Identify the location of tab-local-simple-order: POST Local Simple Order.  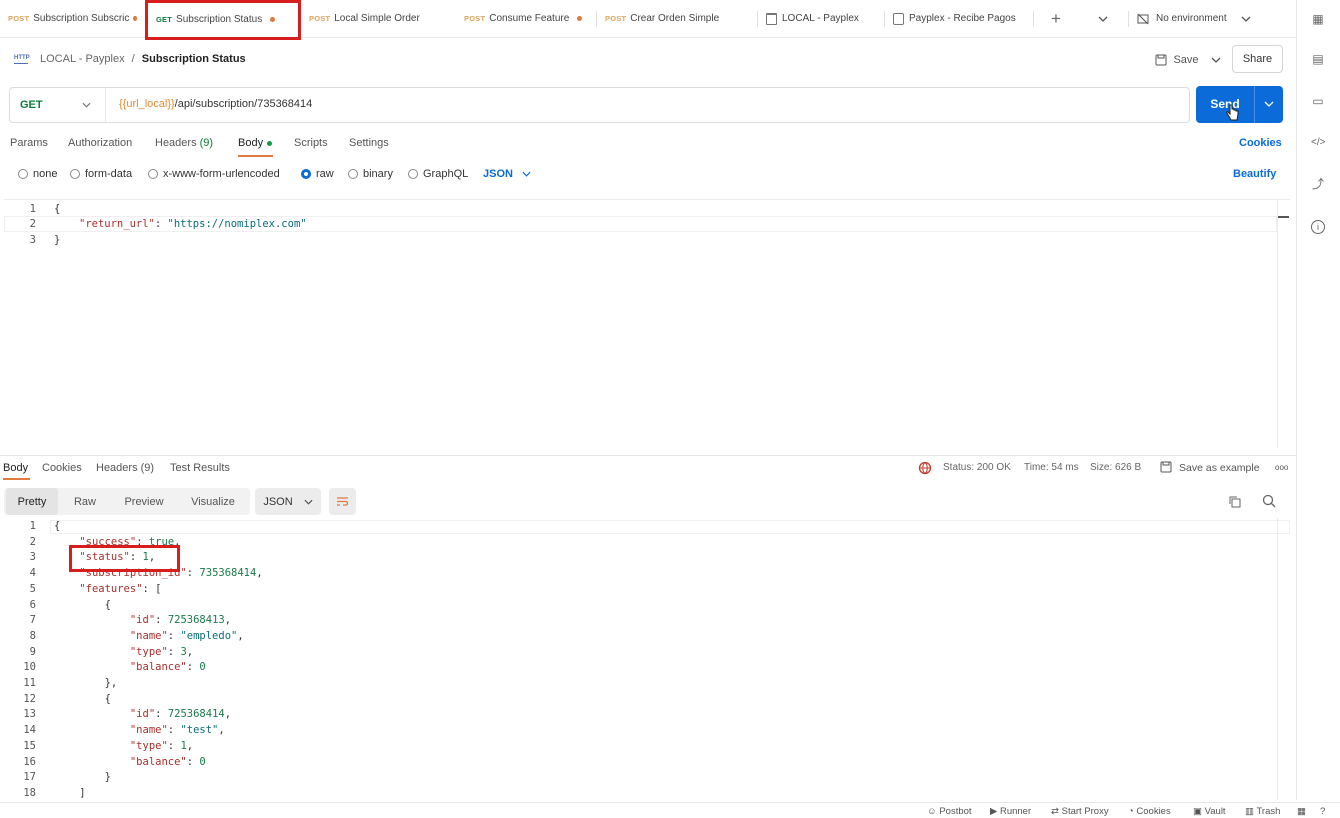
(378, 19).